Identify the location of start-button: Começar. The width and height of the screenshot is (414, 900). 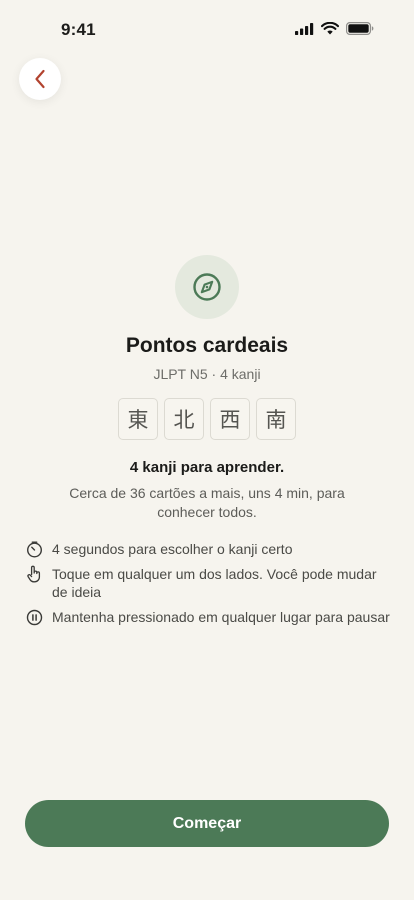
(207, 823).